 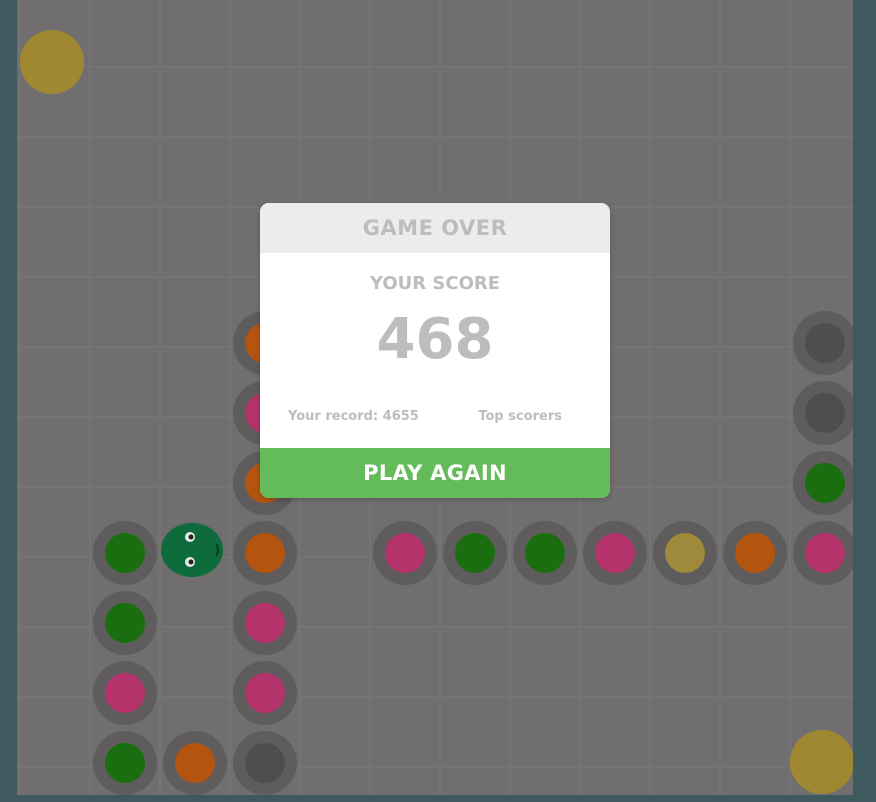 What do you see at coordinates (435, 416) in the screenshot?
I see `stats-row: Your record: 4655 Top scorers` at bounding box center [435, 416].